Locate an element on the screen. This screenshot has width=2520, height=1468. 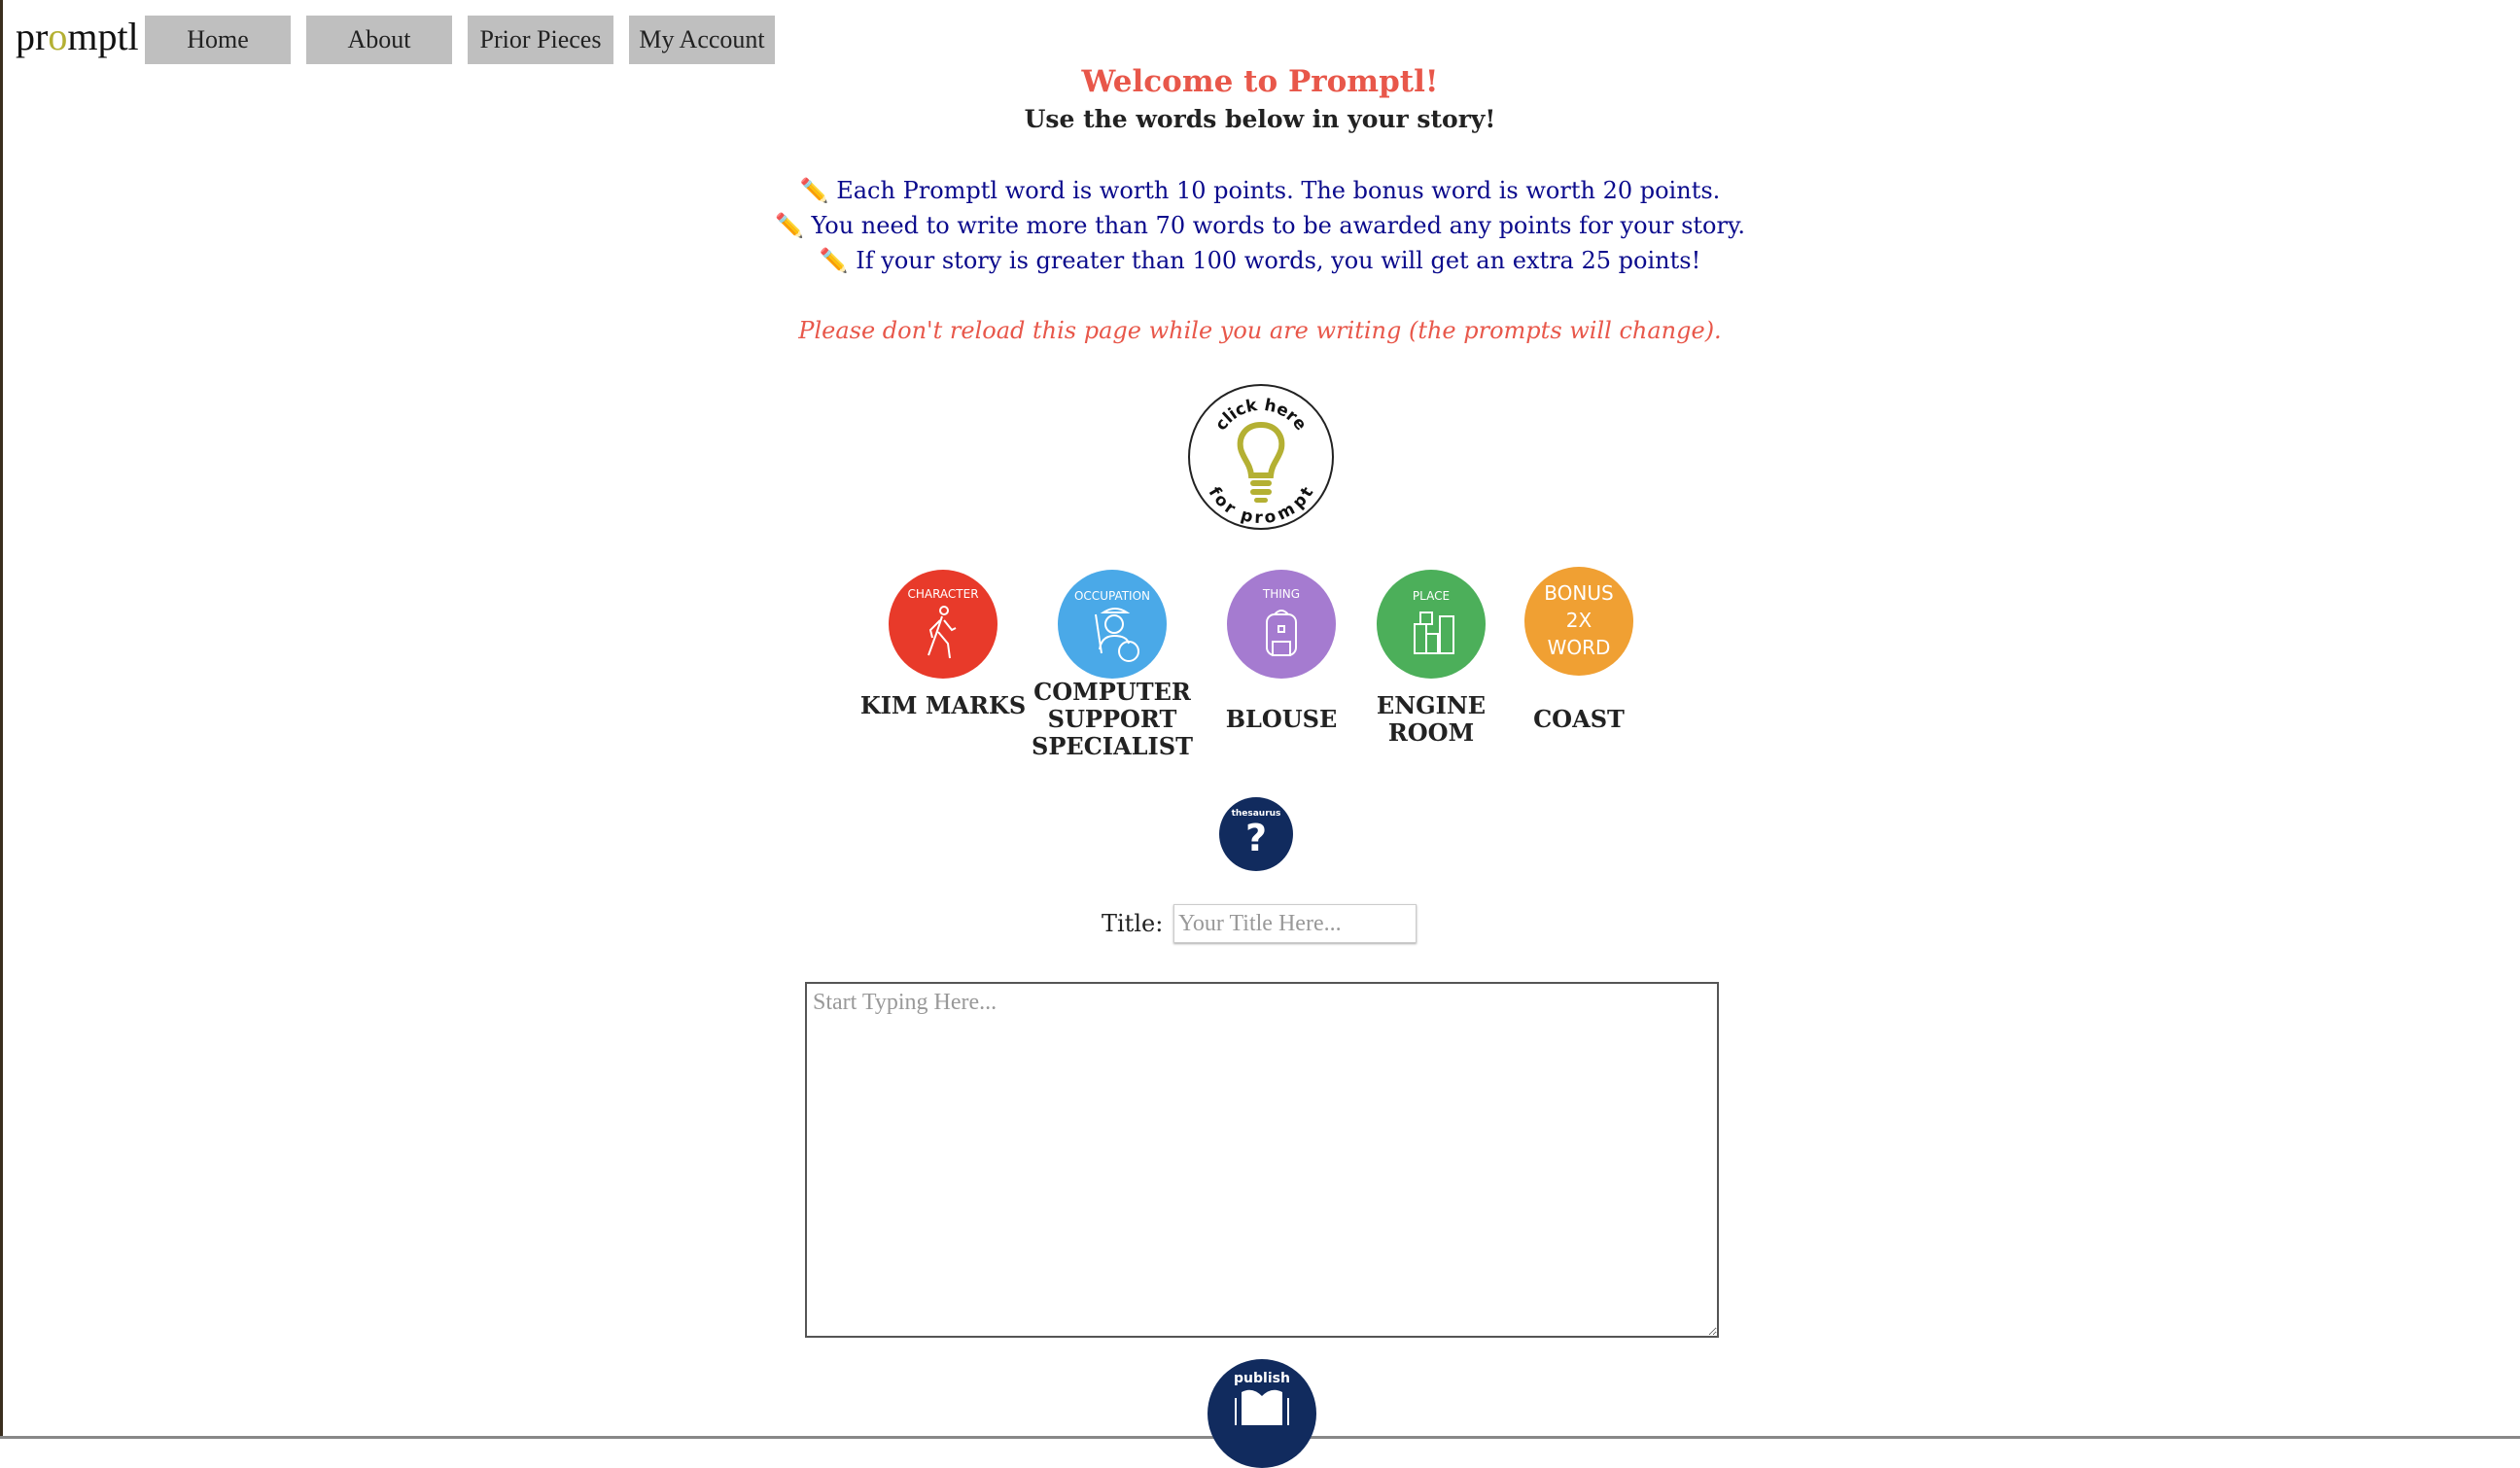
category-label: THING is located at coordinates (1281, 594).